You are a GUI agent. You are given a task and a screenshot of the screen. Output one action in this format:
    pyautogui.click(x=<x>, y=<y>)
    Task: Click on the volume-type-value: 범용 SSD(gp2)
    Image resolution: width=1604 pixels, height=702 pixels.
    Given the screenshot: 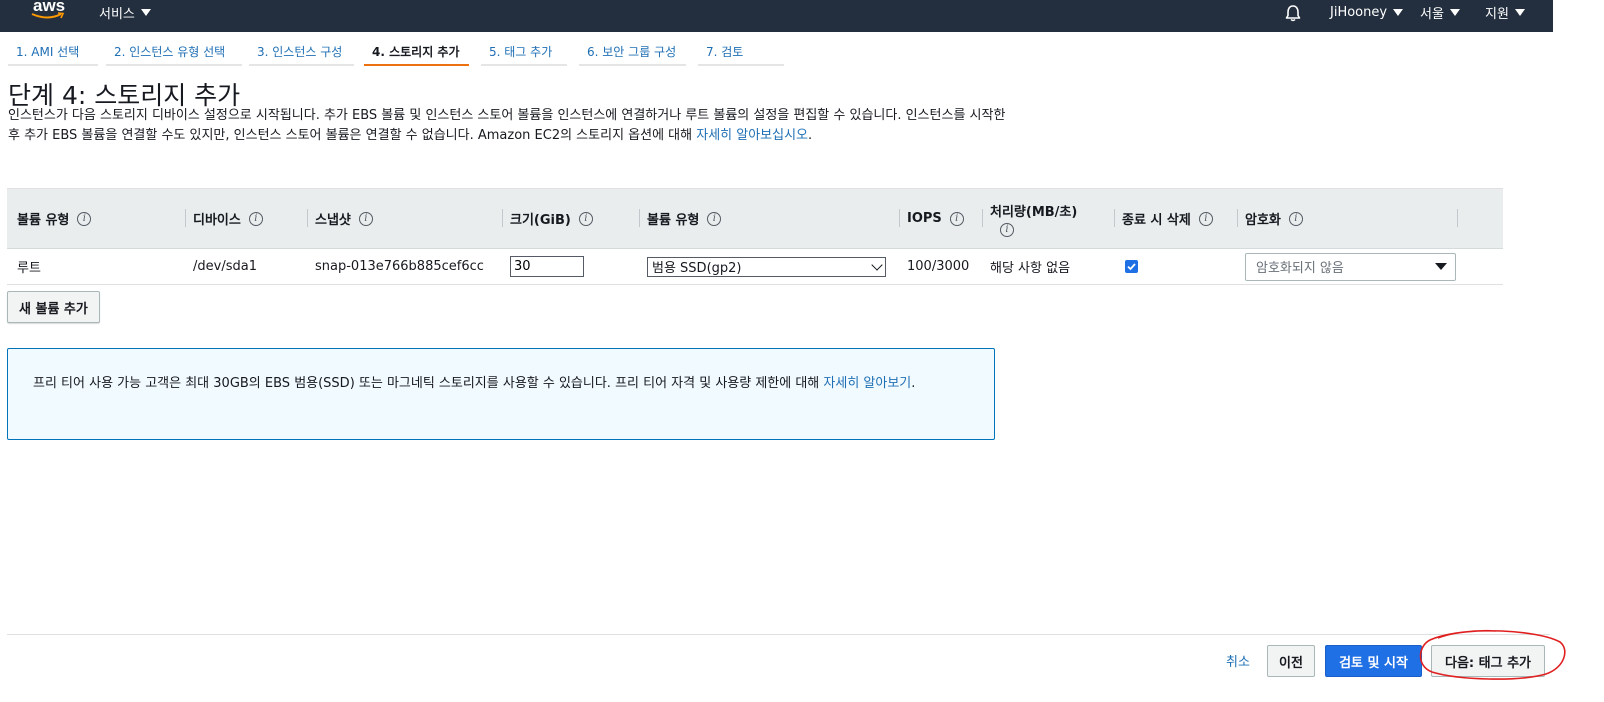 What is the action you would take?
    pyautogui.click(x=697, y=268)
    